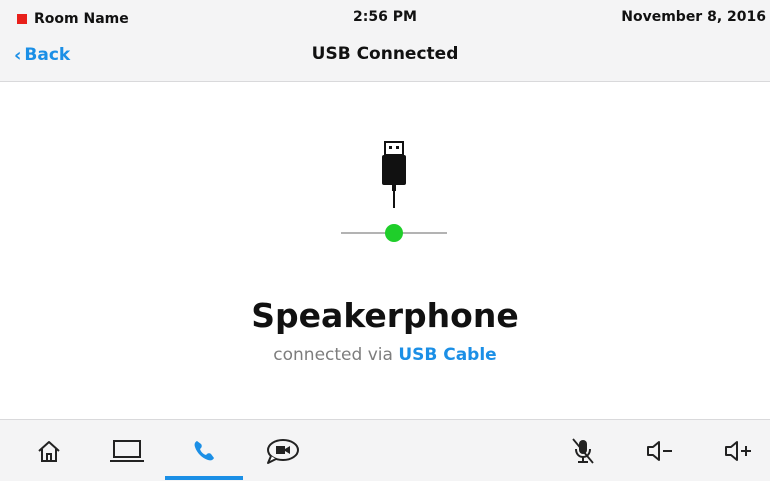 This screenshot has width=770, height=481. Describe the element at coordinates (385, 315) in the screenshot. I see `device-name: Speakerphone` at that location.